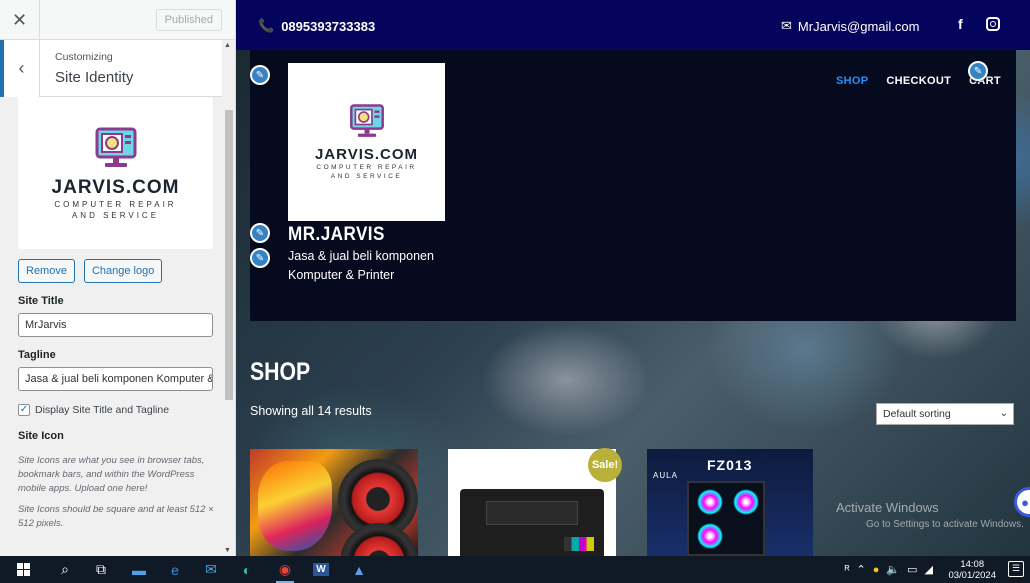 The height and width of the screenshot is (583, 1030). Describe the element at coordinates (605, 465) in the screenshot. I see `sale-badge: Sale!` at that location.